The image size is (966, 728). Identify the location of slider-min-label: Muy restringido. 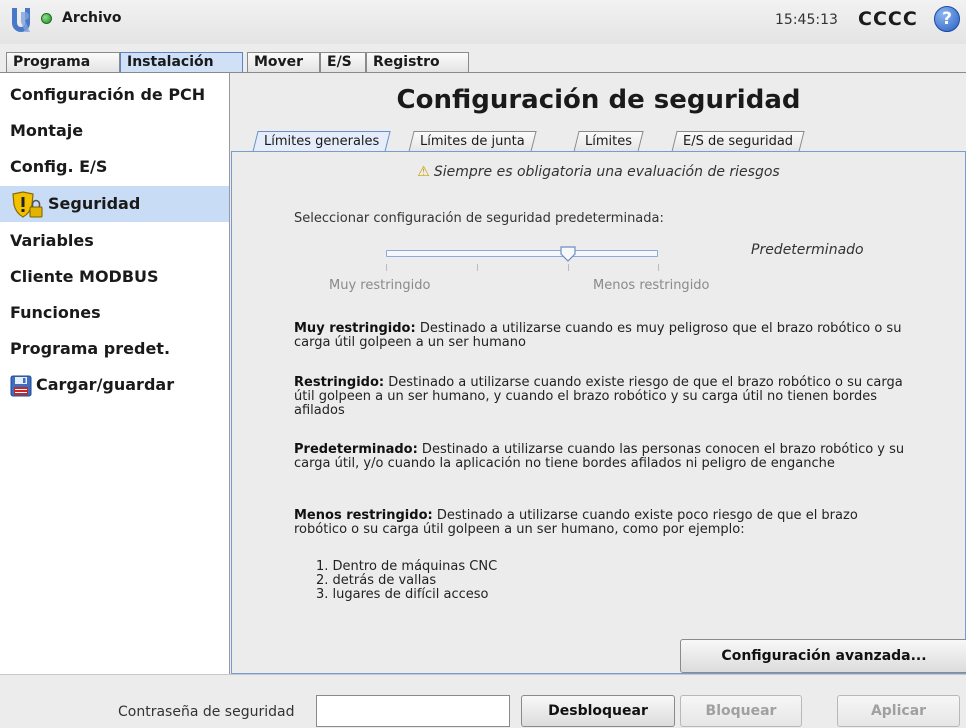
(380, 285).